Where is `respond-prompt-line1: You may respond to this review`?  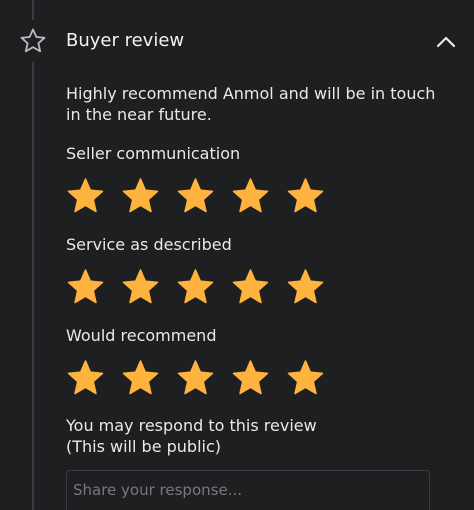
respond-prompt-line1: You may respond to this review is located at coordinates (191, 425).